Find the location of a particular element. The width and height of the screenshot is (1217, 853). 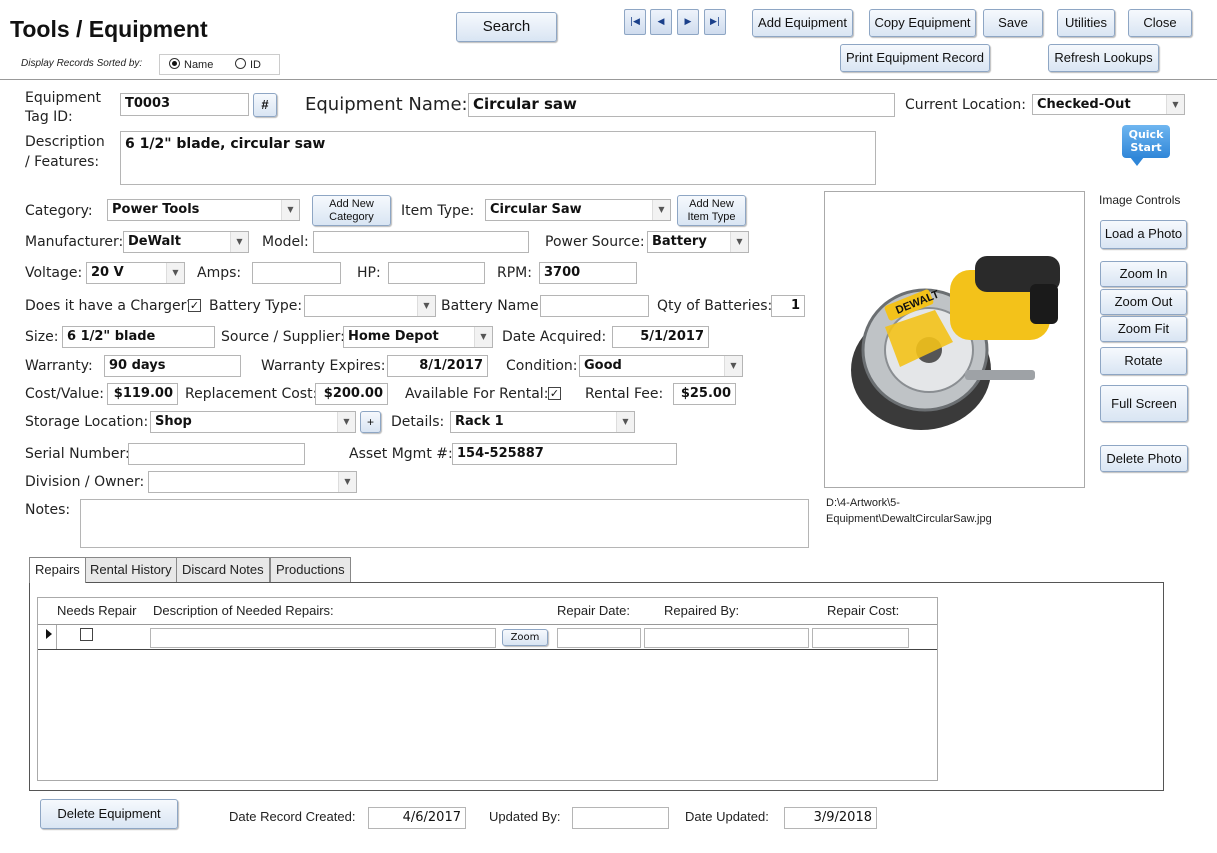

condition-value: Good is located at coordinates (603, 365).